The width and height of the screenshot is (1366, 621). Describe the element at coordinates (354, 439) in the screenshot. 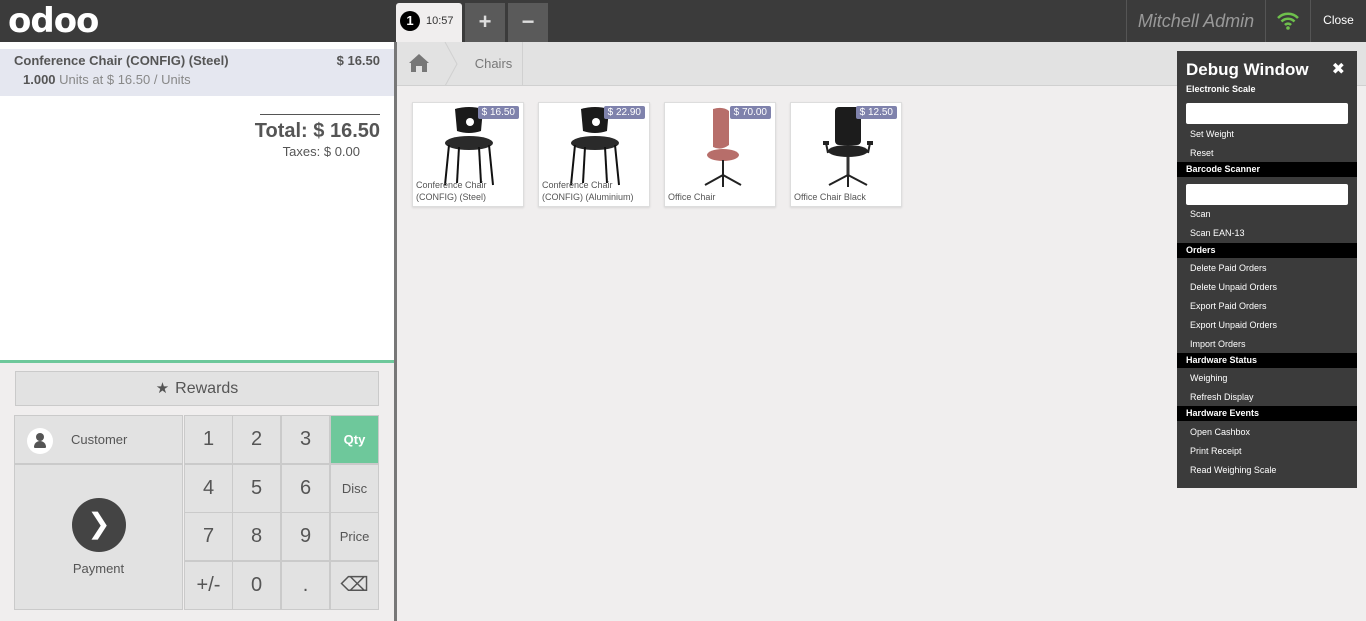

I see `qty-mode-button: Qty` at that location.